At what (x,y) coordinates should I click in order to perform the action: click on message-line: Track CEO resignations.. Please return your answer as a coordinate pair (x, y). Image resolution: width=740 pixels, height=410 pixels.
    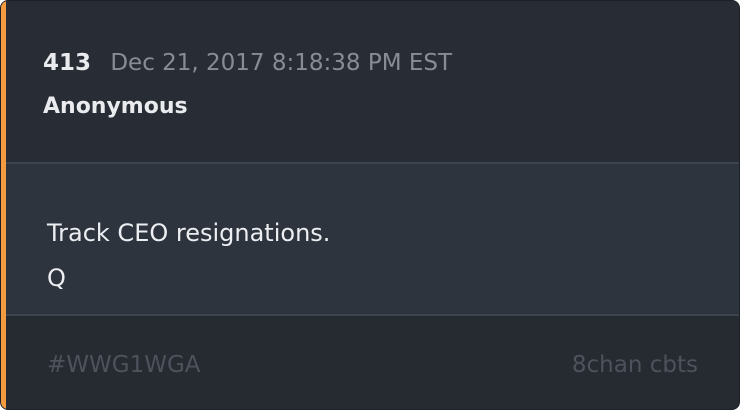
    Looking at the image, I should click on (189, 233).